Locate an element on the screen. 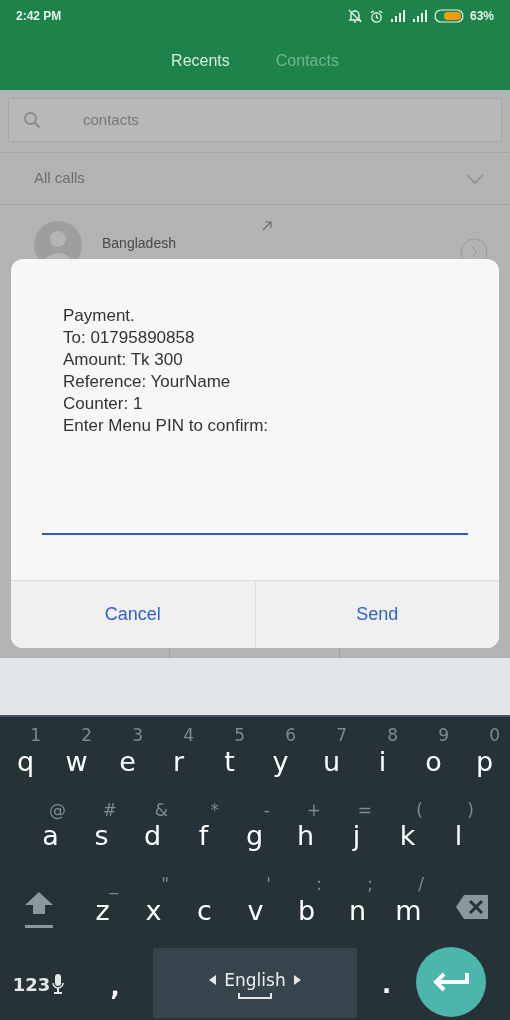 This screenshot has width=510, height=1020. filter-label: All calls is located at coordinates (59, 178).